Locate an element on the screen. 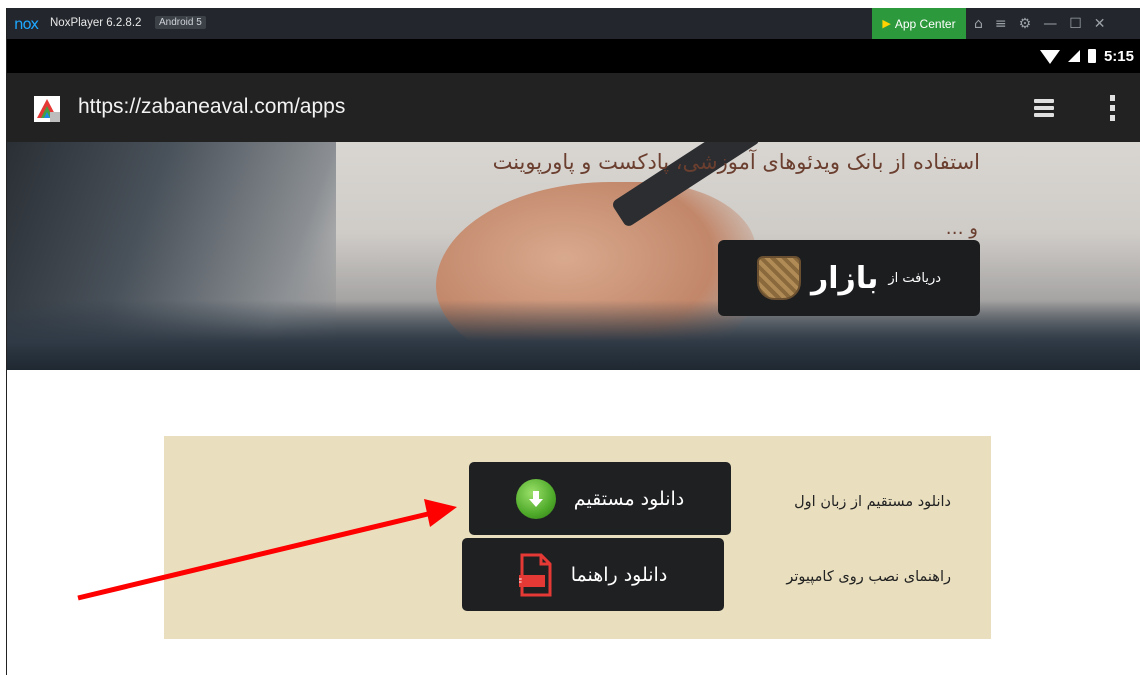 This screenshot has height=675, width=1140. annotation-arrow is located at coordinates (267, 550).